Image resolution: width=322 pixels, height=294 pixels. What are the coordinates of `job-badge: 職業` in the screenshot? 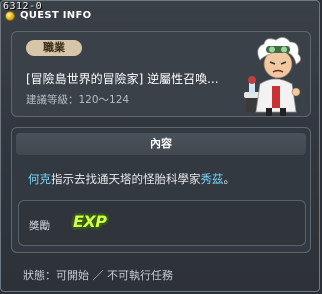 It's located at (54, 48).